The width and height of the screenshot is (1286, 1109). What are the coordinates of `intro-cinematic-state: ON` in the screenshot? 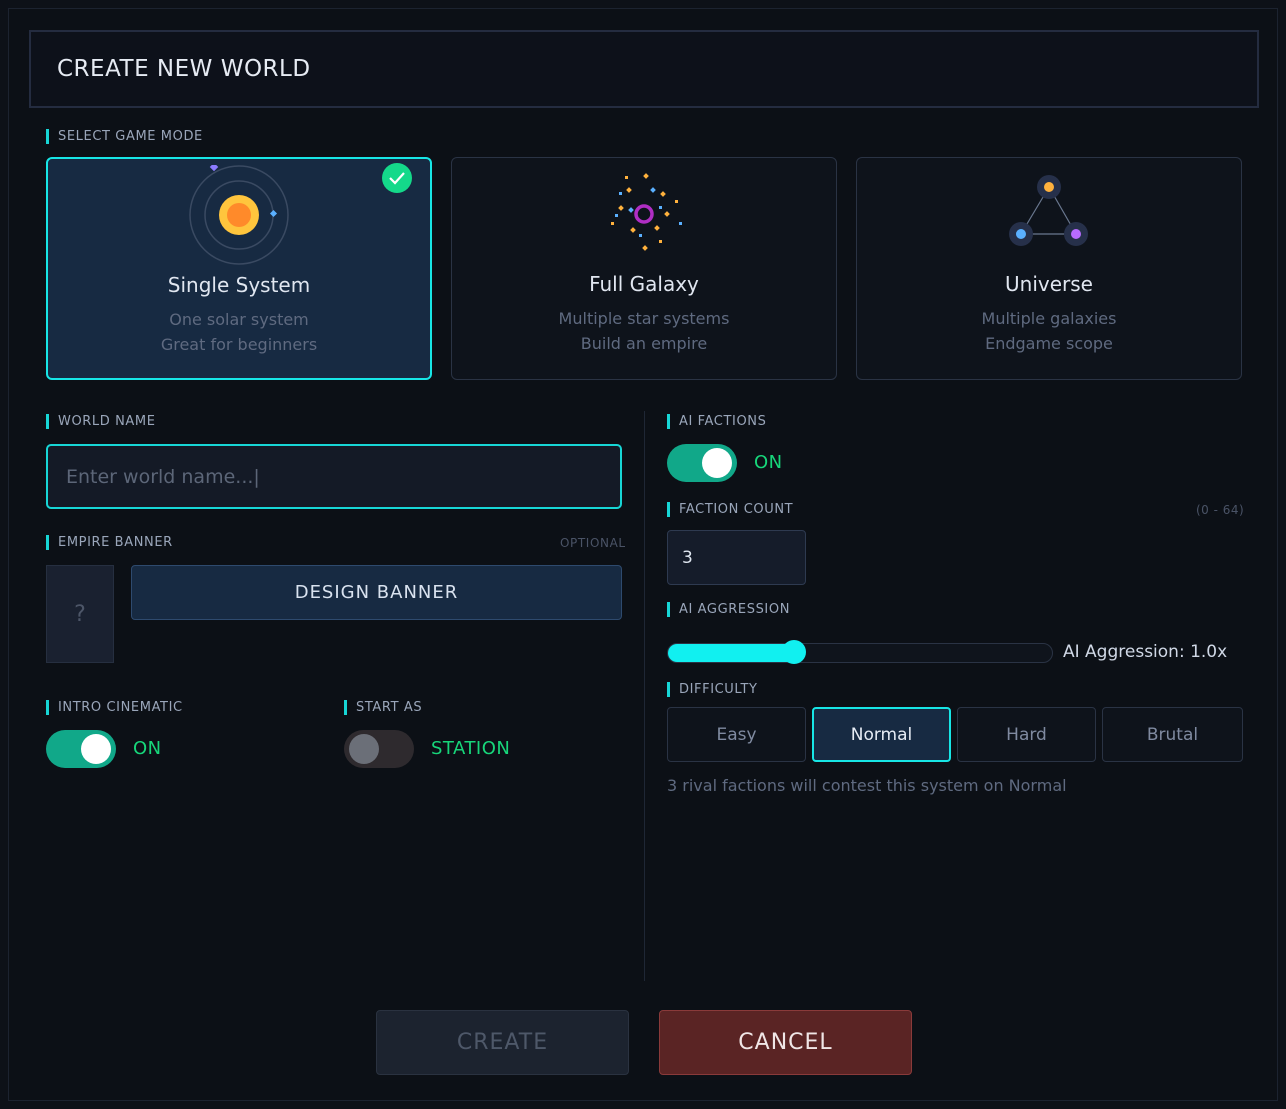 It's located at (147, 748).